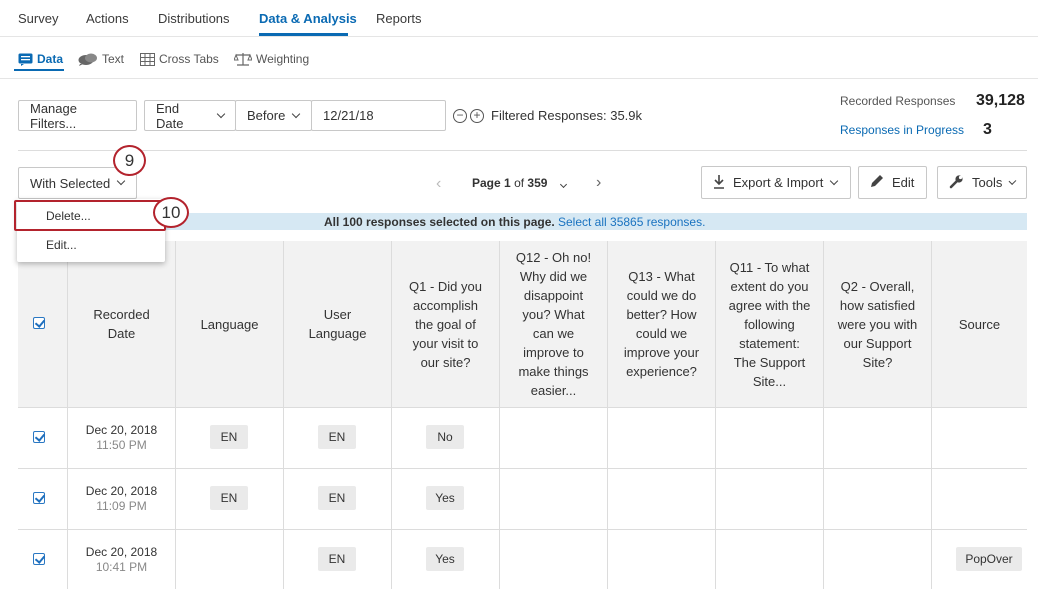 This screenshot has width=1038, height=589. I want to click on tab-actions: Actions, so click(107, 18).